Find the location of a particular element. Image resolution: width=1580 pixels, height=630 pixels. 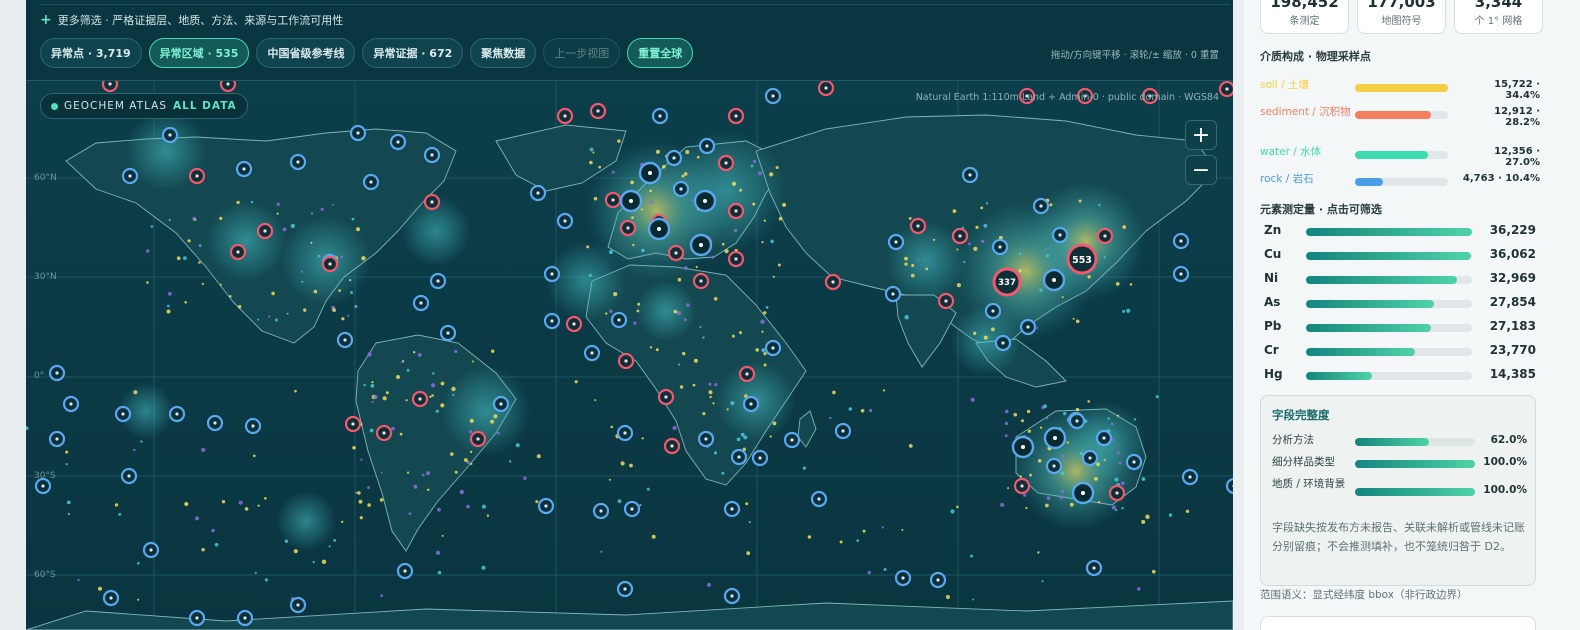

element-row-hg: Hg 14,385 is located at coordinates (1400, 376).